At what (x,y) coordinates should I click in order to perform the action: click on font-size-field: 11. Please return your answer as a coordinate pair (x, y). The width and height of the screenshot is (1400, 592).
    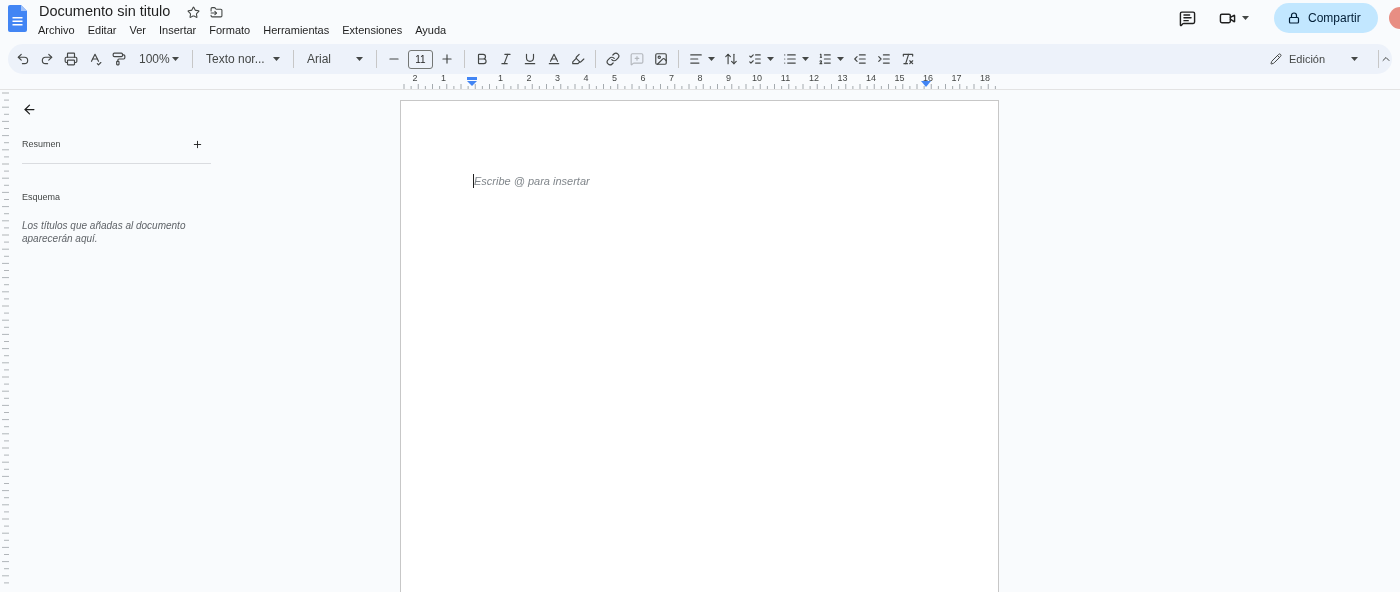
    Looking at the image, I should click on (420, 59).